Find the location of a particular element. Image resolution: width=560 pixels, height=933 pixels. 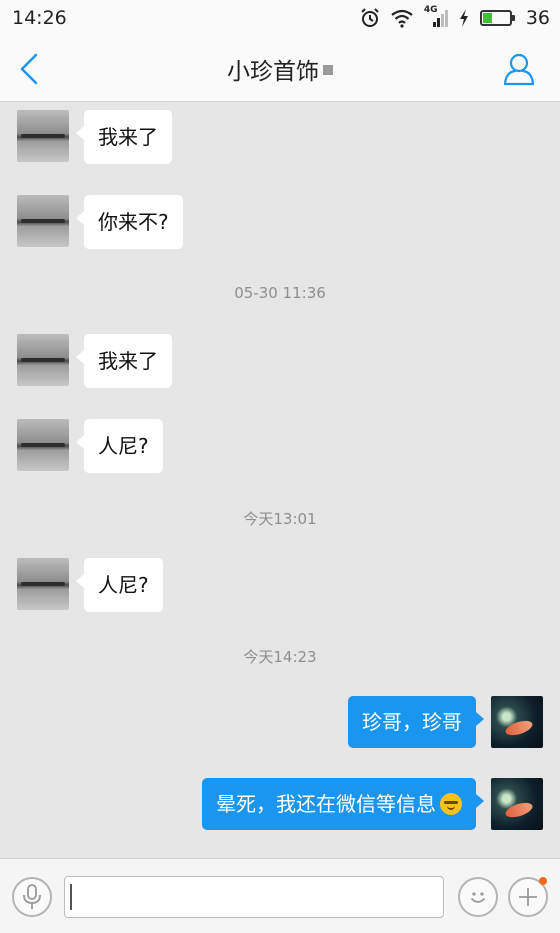

sent-message-bubble: 珍哥，珍哥 is located at coordinates (416, 722).